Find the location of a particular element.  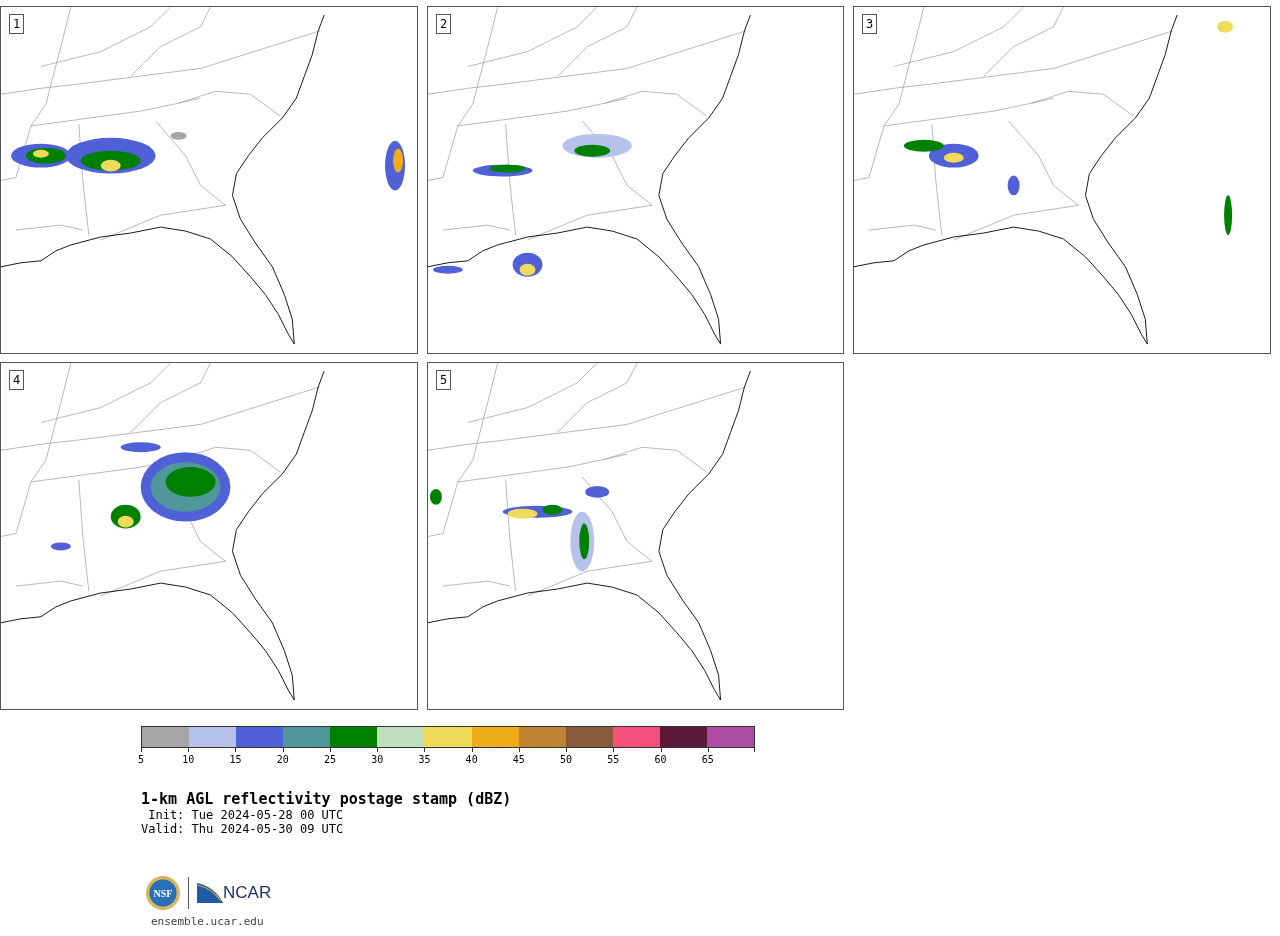

tick-label: 55 is located at coordinates (613, 759).